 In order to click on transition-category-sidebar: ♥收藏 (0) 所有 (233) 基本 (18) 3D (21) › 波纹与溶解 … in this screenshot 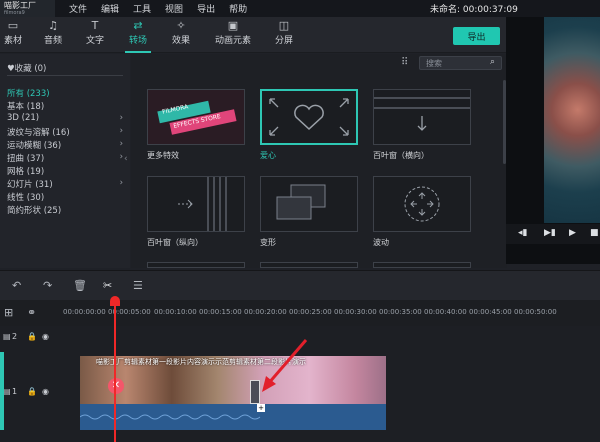, I will do `click(65, 161)`.